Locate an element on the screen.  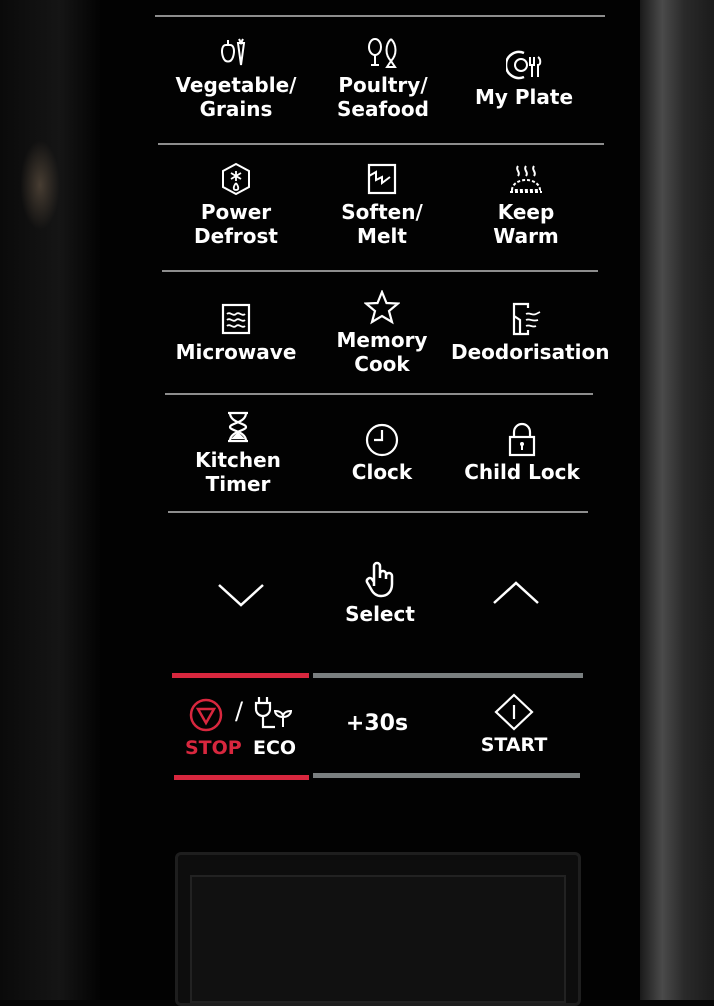
up-button is located at coordinates (516, 594).